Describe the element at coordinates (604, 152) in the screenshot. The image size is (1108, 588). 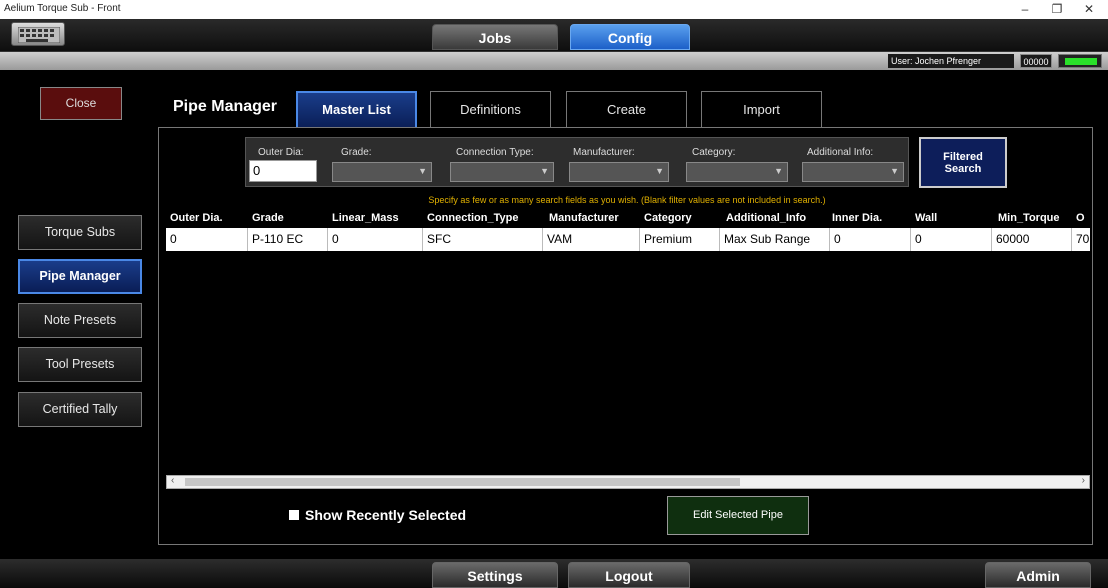
I see `manufacturer-label: Manufacturer:` at that location.